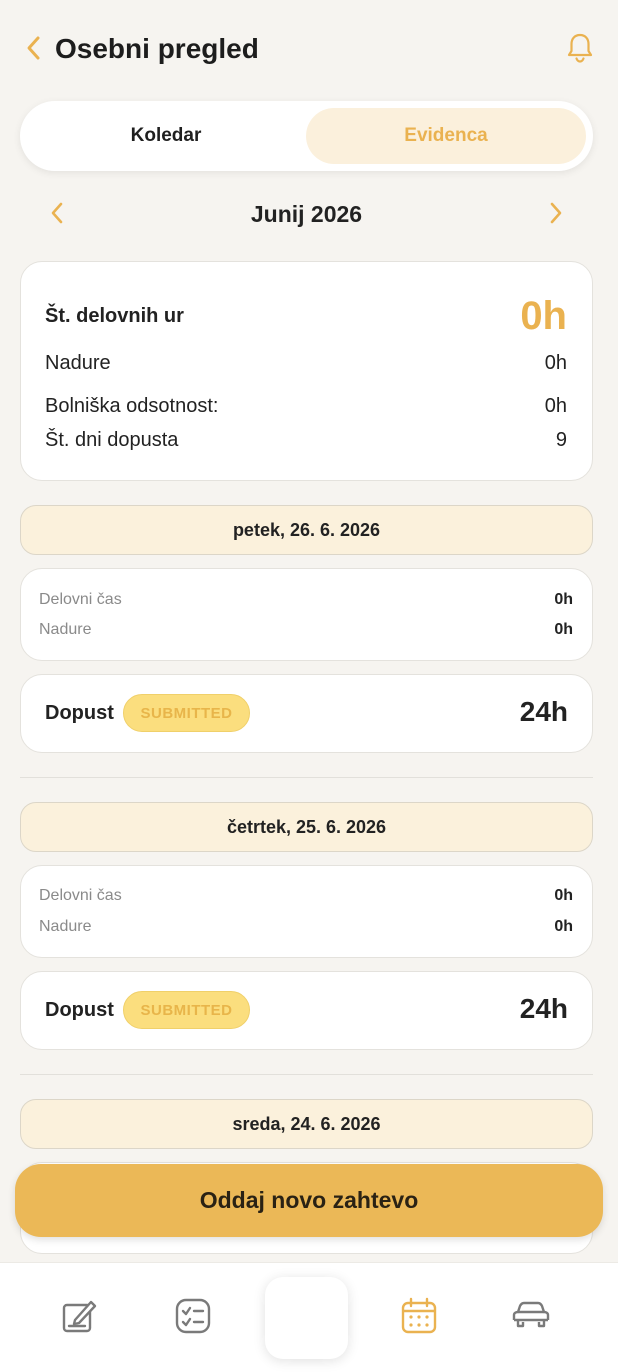  I want to click on month-label: Junij 2026, so click(306, 214).